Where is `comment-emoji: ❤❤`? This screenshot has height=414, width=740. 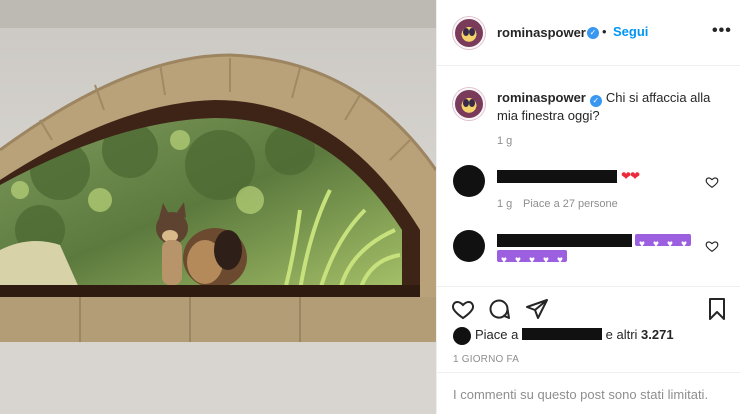
comment-emoji: ❤❤ is located at coordinates (630, 176).